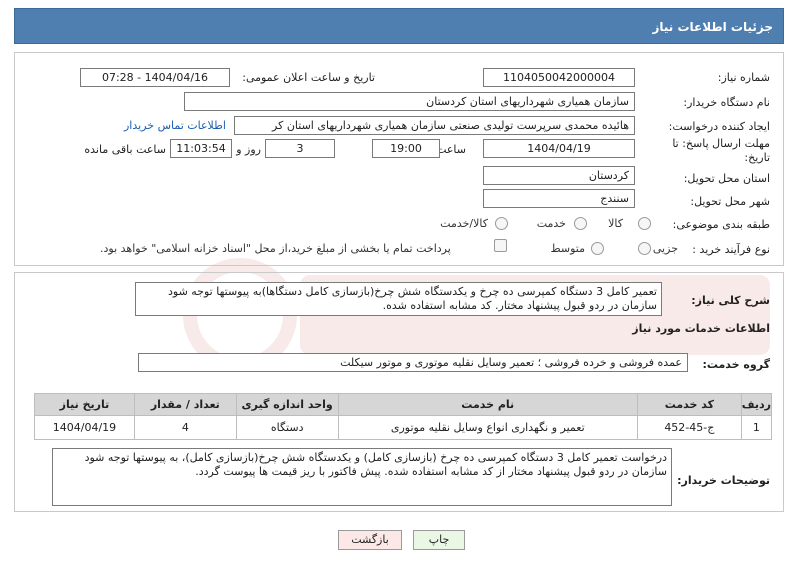  I want to click on cell-quantity: 4, so click(185, 427).